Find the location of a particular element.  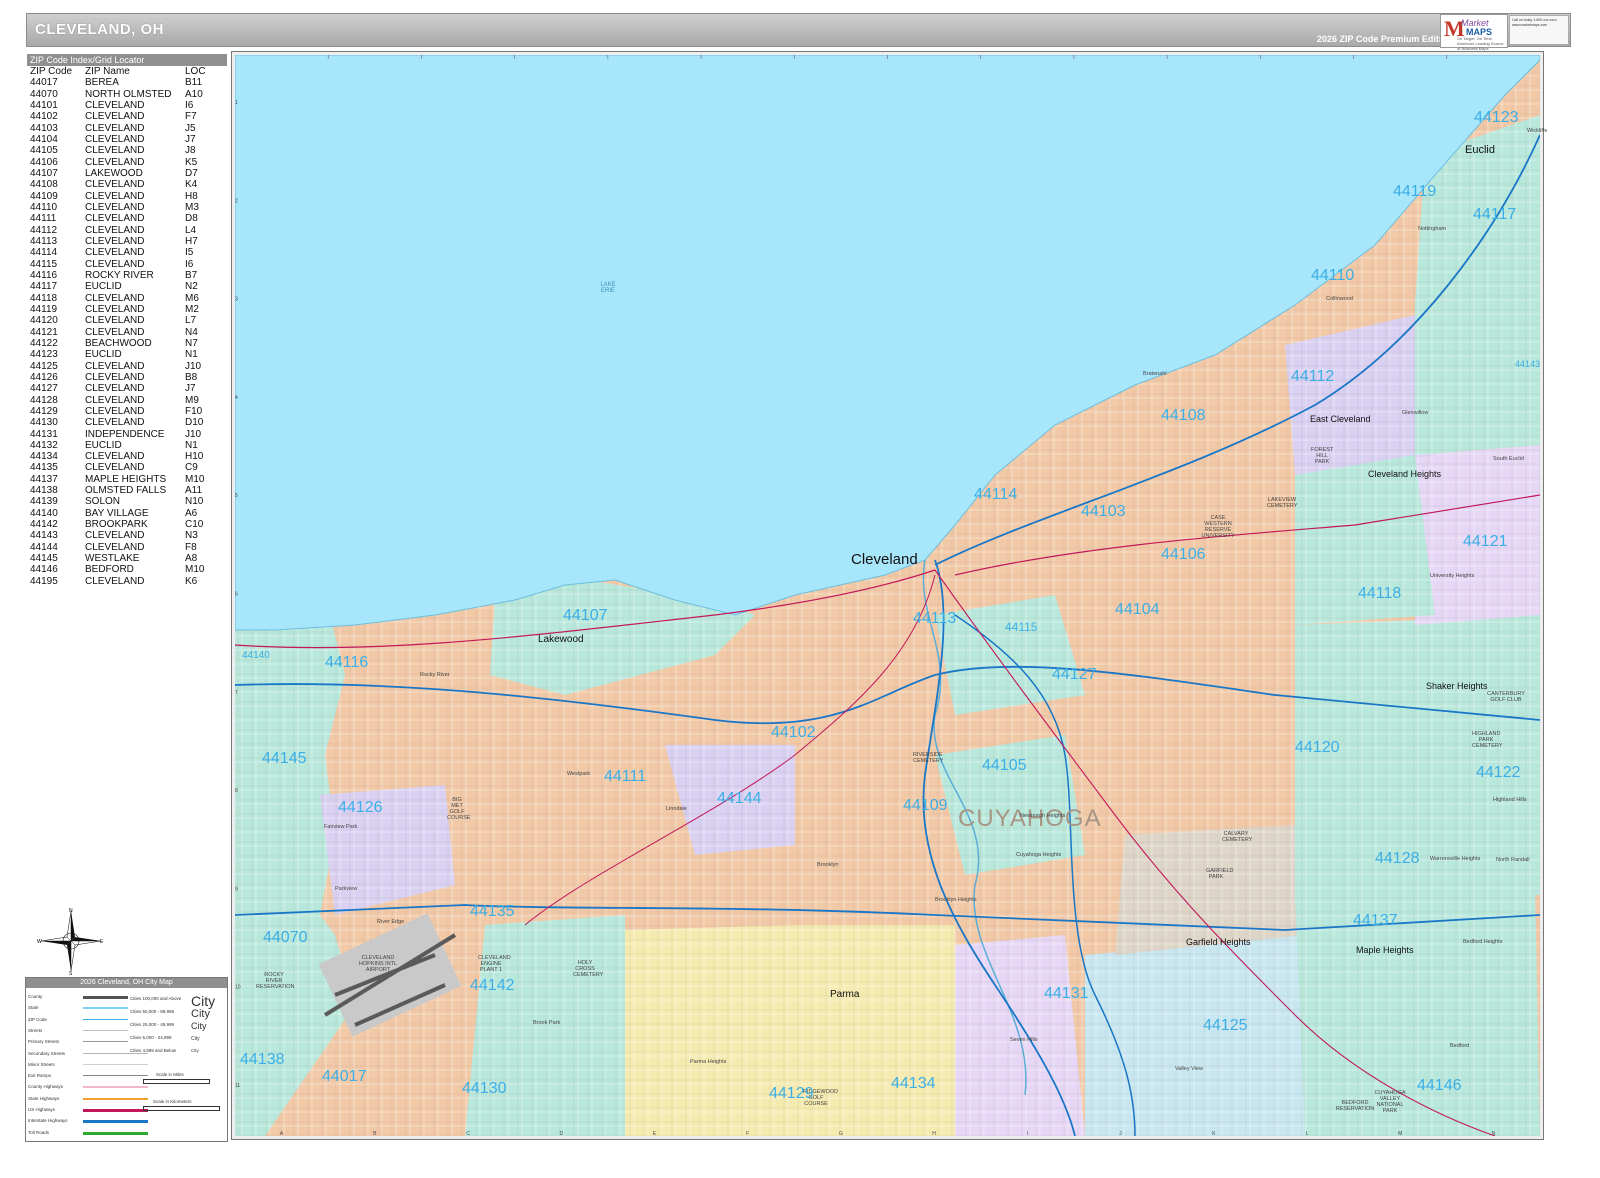

zip-label-44144: 44144 is located at coordinates (739, 798).